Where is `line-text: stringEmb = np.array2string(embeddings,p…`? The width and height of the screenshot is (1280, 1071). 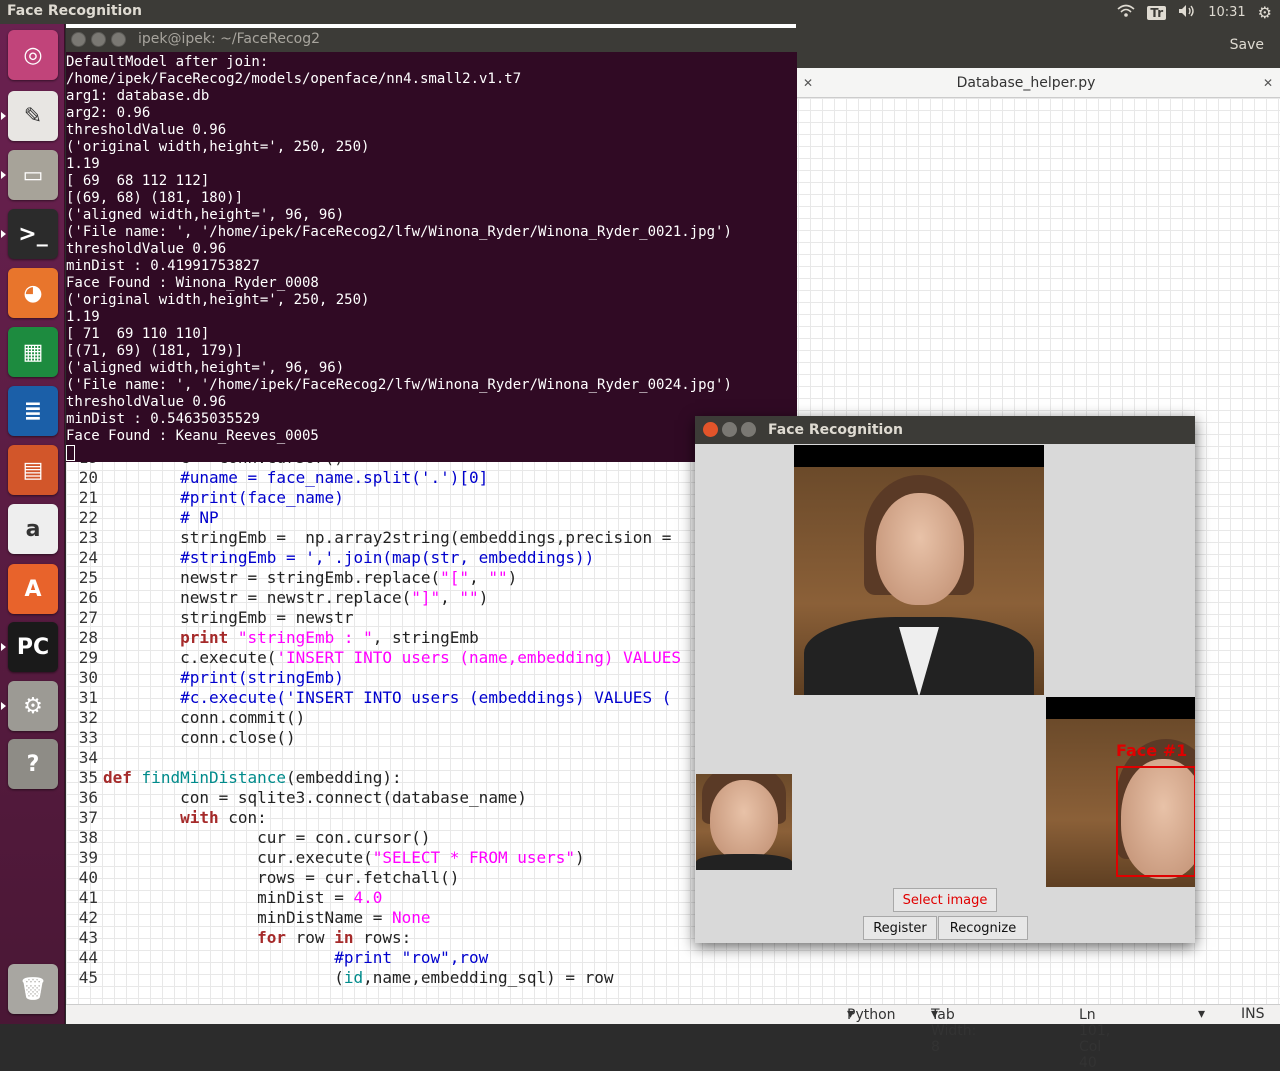 line-text: stringEmb = np.array2string(embeddings,p… is located at coordinates (387, 537).